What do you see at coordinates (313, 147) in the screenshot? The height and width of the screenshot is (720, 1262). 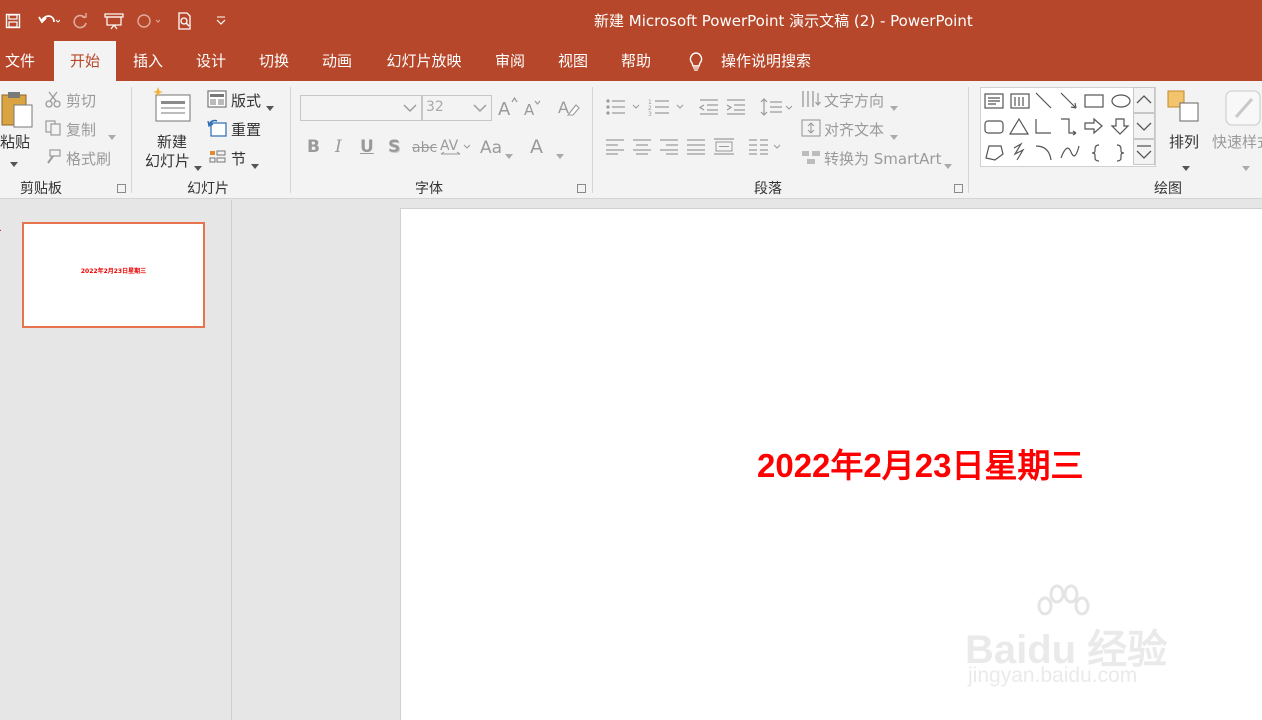 I see `bold-button: B` at bounding box center [313, 147].